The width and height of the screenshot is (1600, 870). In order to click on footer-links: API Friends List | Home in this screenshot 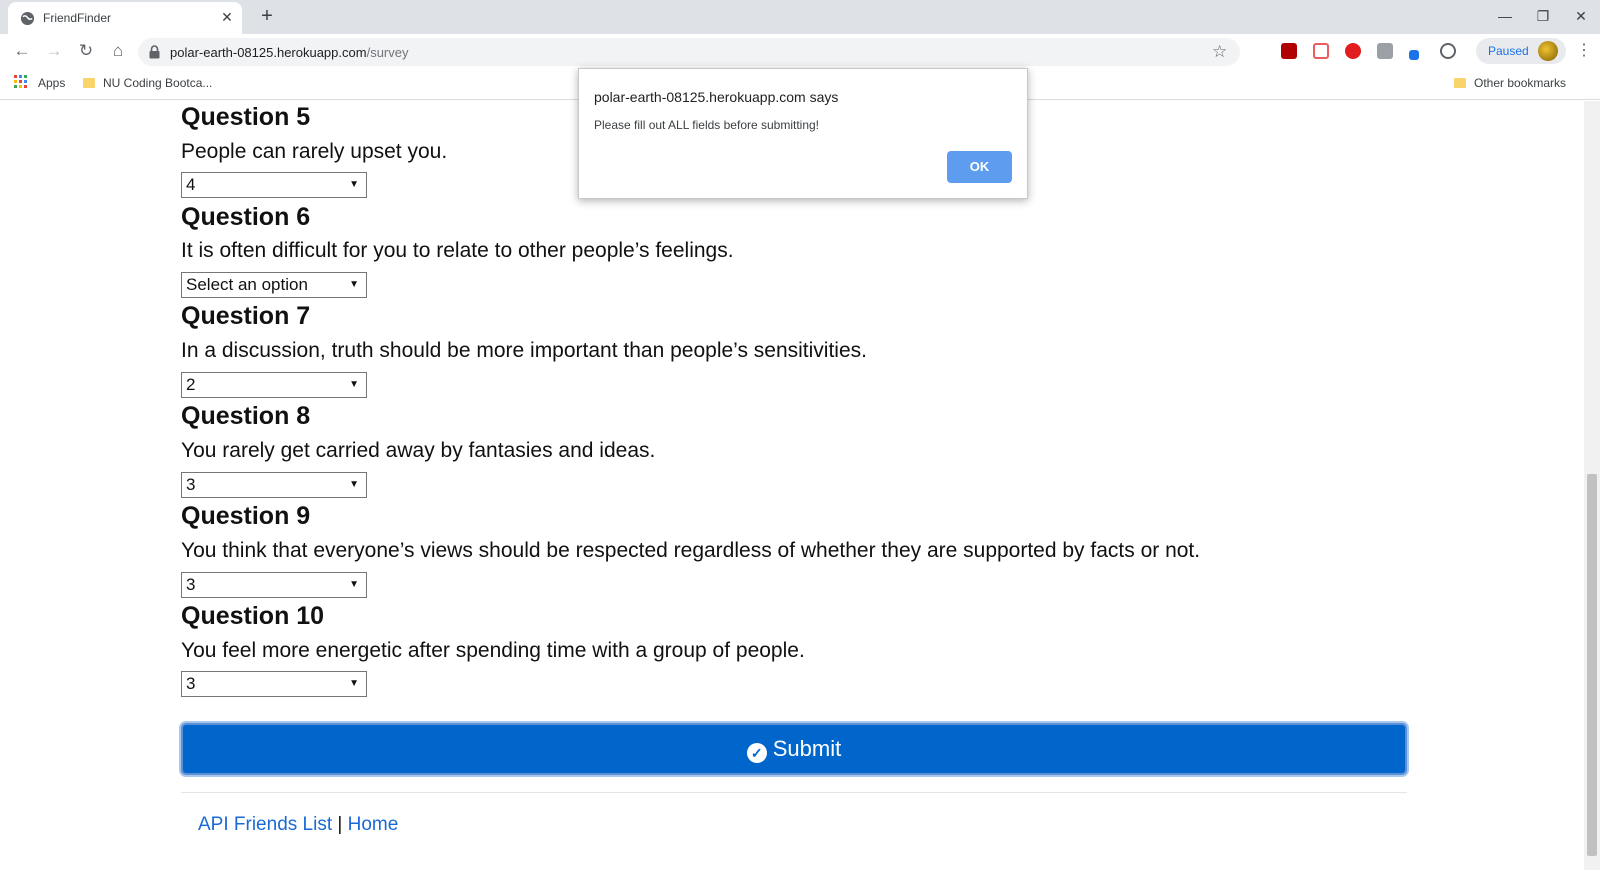, I will do `click(298, 825)`.